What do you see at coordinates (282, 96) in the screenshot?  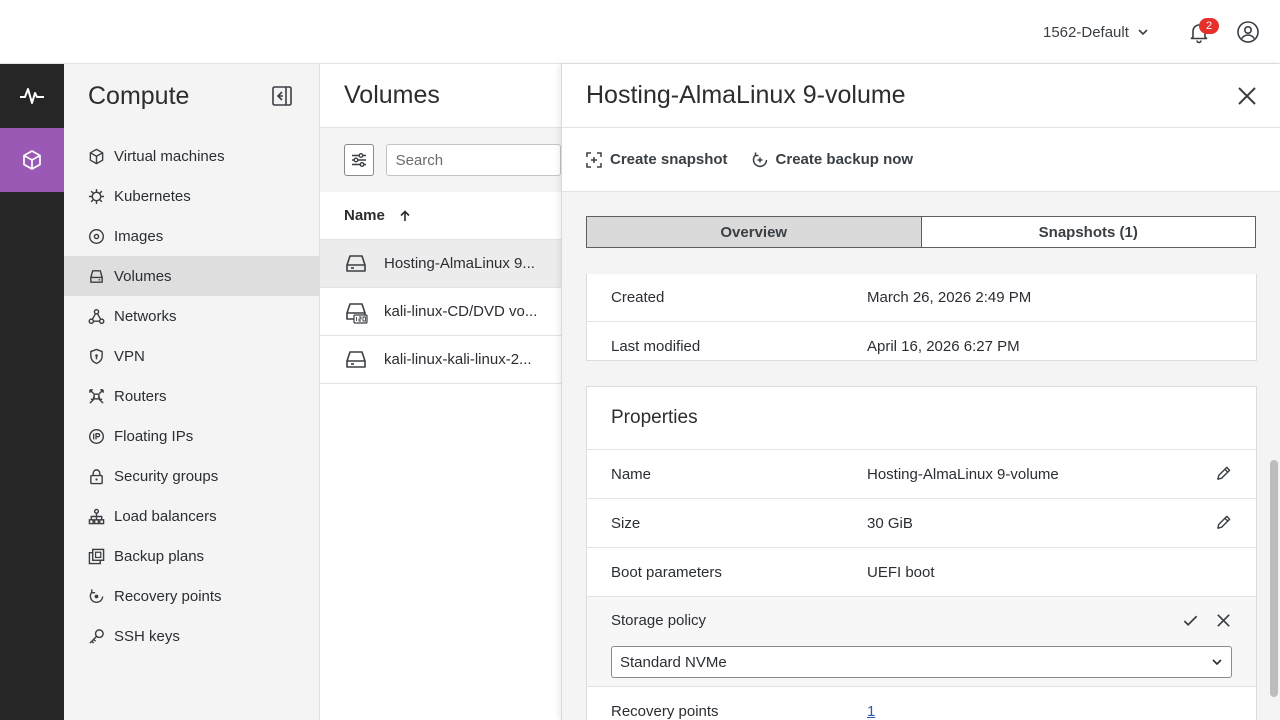 I see `collapse-sidebar-icon` at bounding box center [282, 96].